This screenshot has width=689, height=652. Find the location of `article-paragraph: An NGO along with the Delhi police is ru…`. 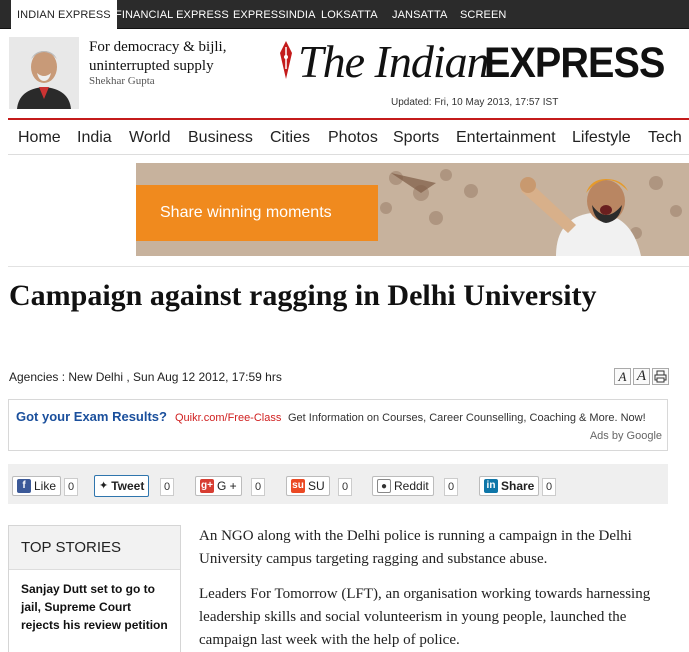

article-paragraph: An NGO along with the Delhi police is ru… is located at coordinates (415, 547).